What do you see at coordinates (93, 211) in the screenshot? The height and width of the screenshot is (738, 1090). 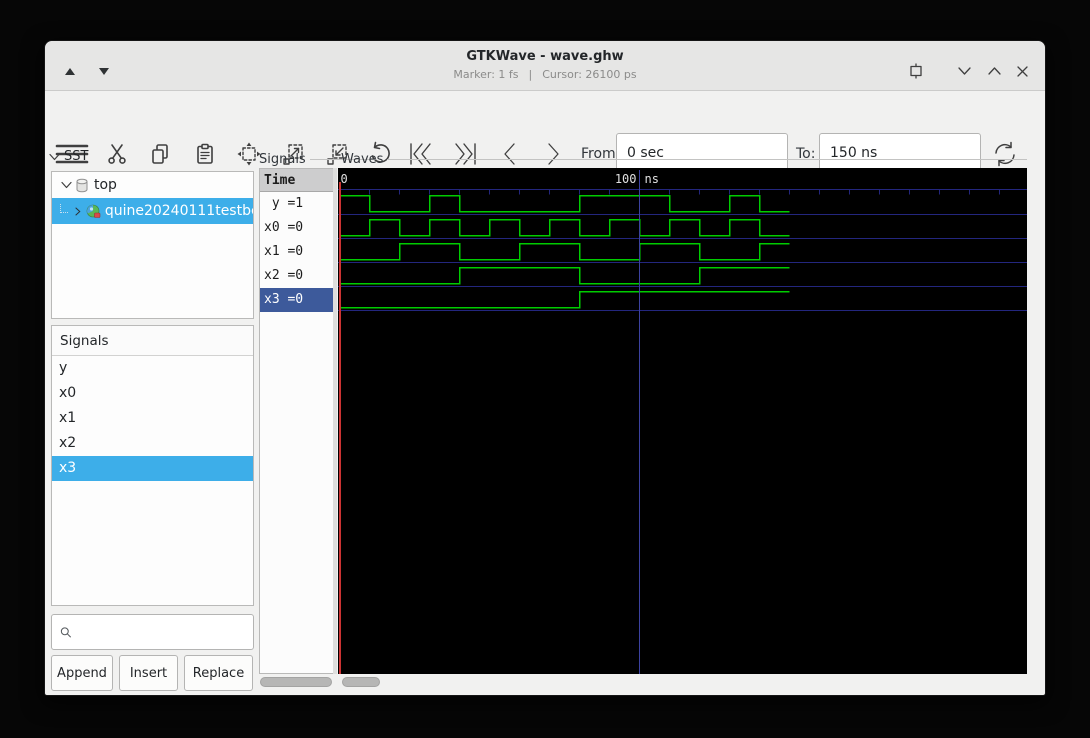 I see `component-icon` at bounding box center [93, 211].